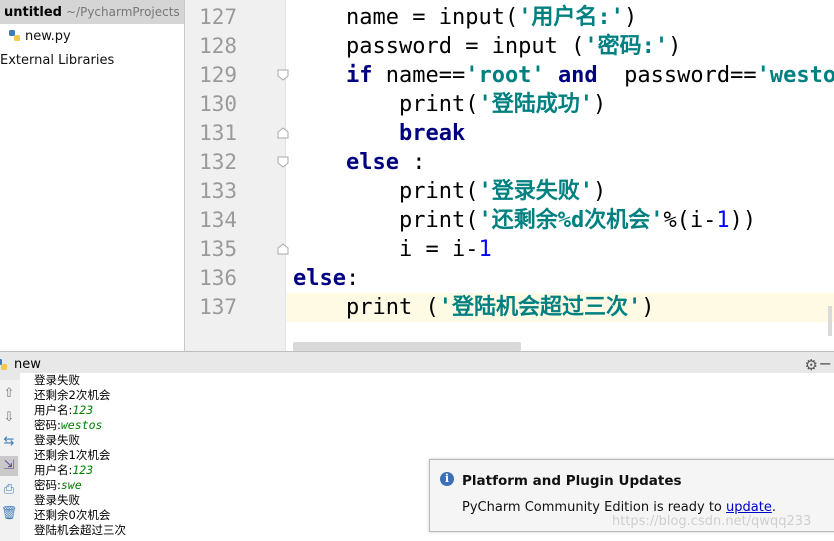  What do you see at coordinates (72, 395) in the screenshot?
I see `console-text: 还剩余2次机会` at bounding box center [72, 395].